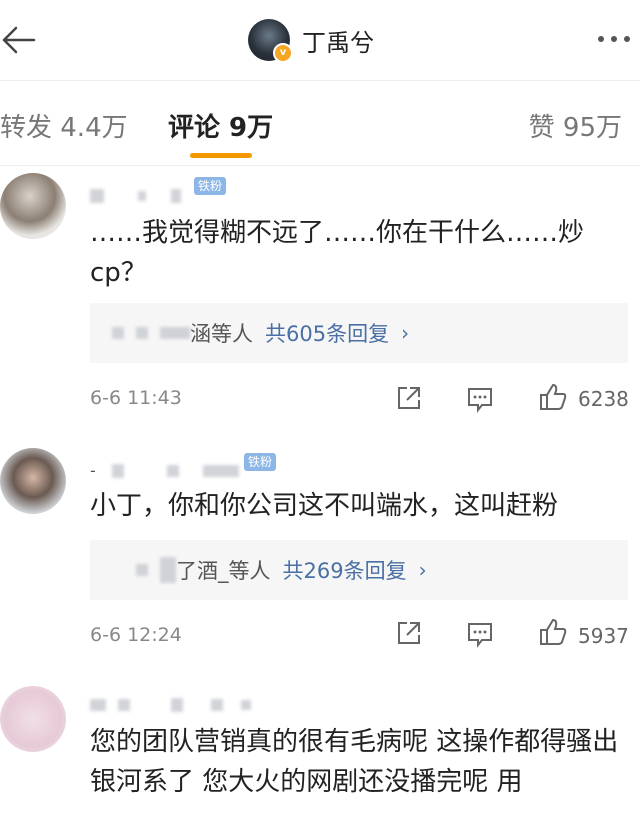  I want to click on profile-header: v 丁禹兮, so click(311, 40).